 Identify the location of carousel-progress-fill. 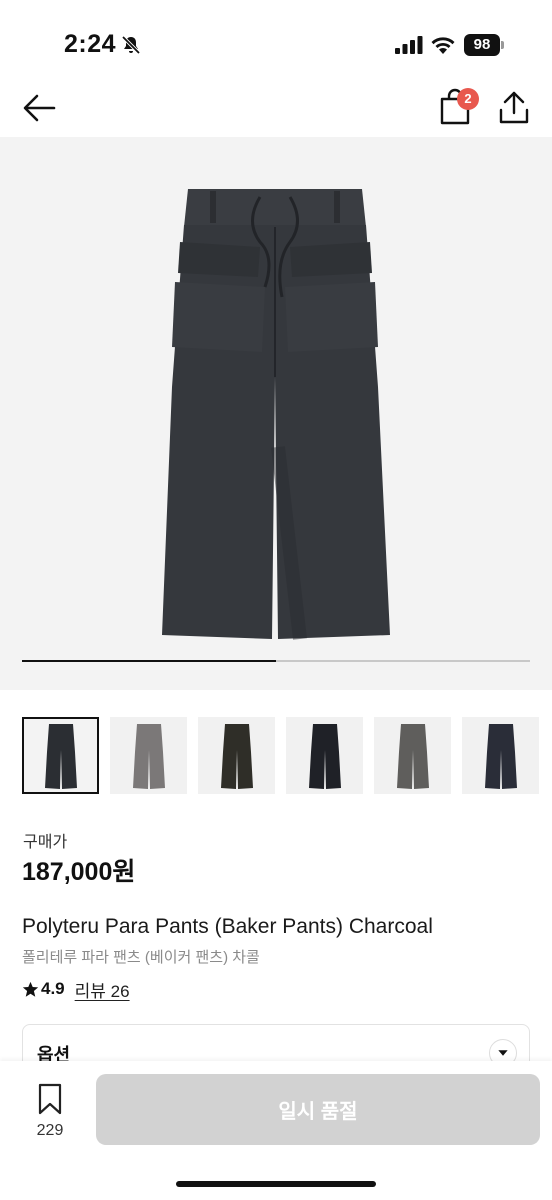
(149, 661).